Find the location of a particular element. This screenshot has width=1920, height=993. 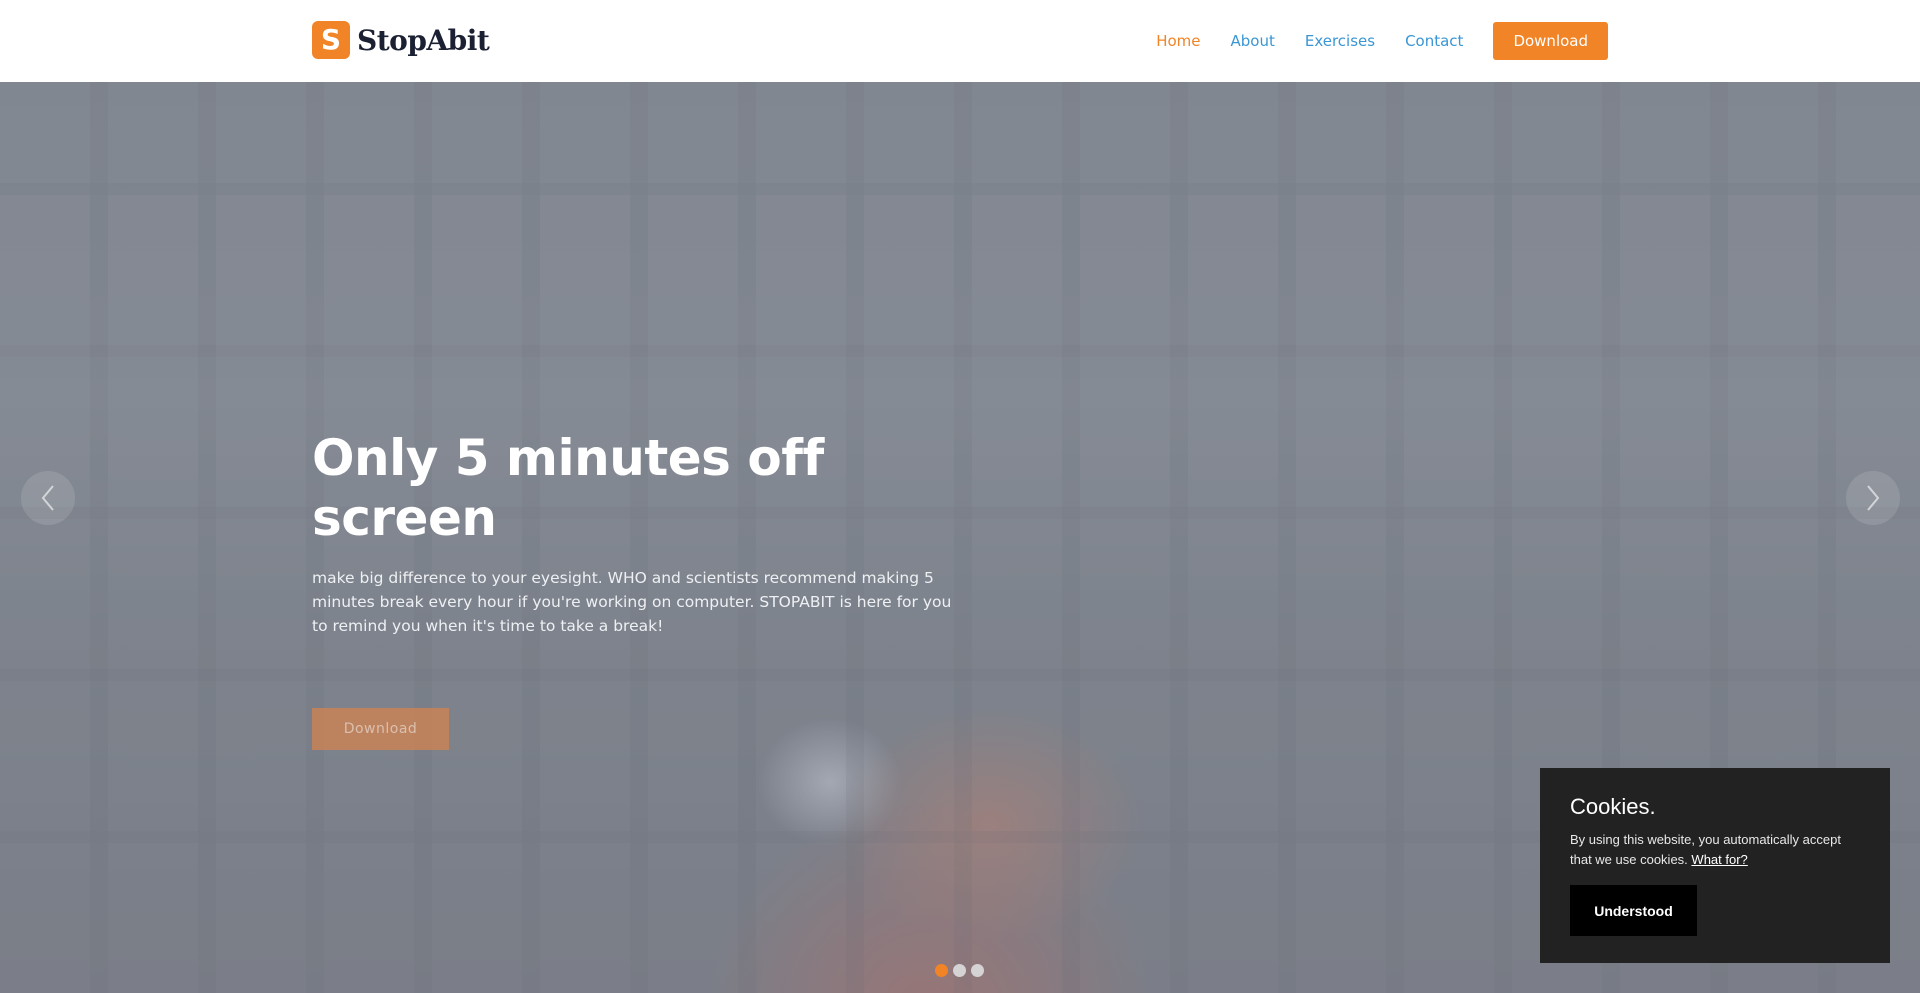

logo-icon: S is located at coordinates (331, 40).